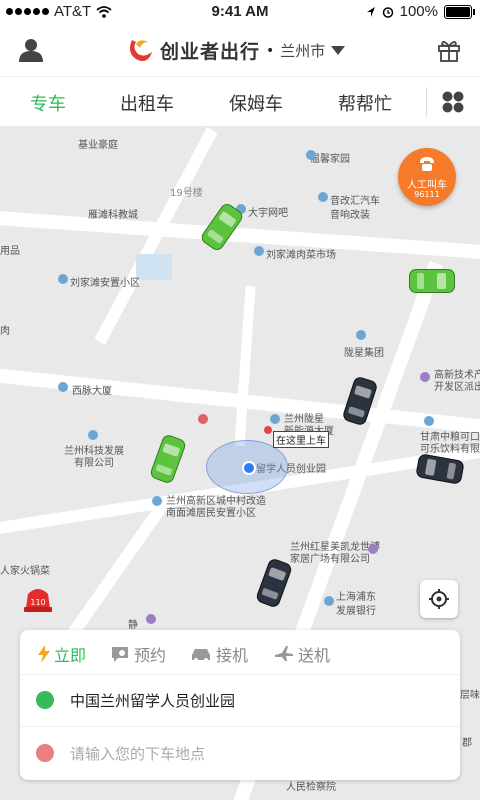 The image size is (480, 800). I want to click on locate-button, so click(439, 599).